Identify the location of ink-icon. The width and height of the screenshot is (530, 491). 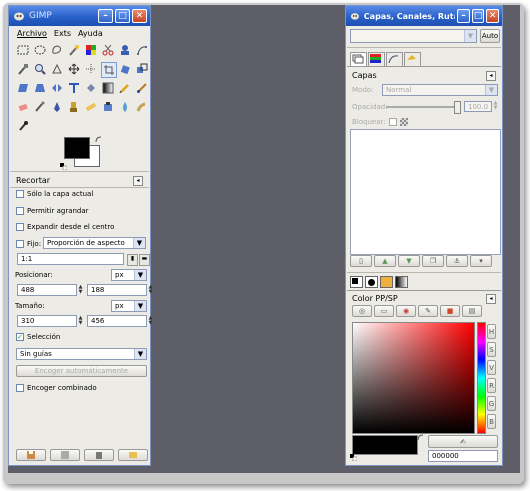
(57, 107).